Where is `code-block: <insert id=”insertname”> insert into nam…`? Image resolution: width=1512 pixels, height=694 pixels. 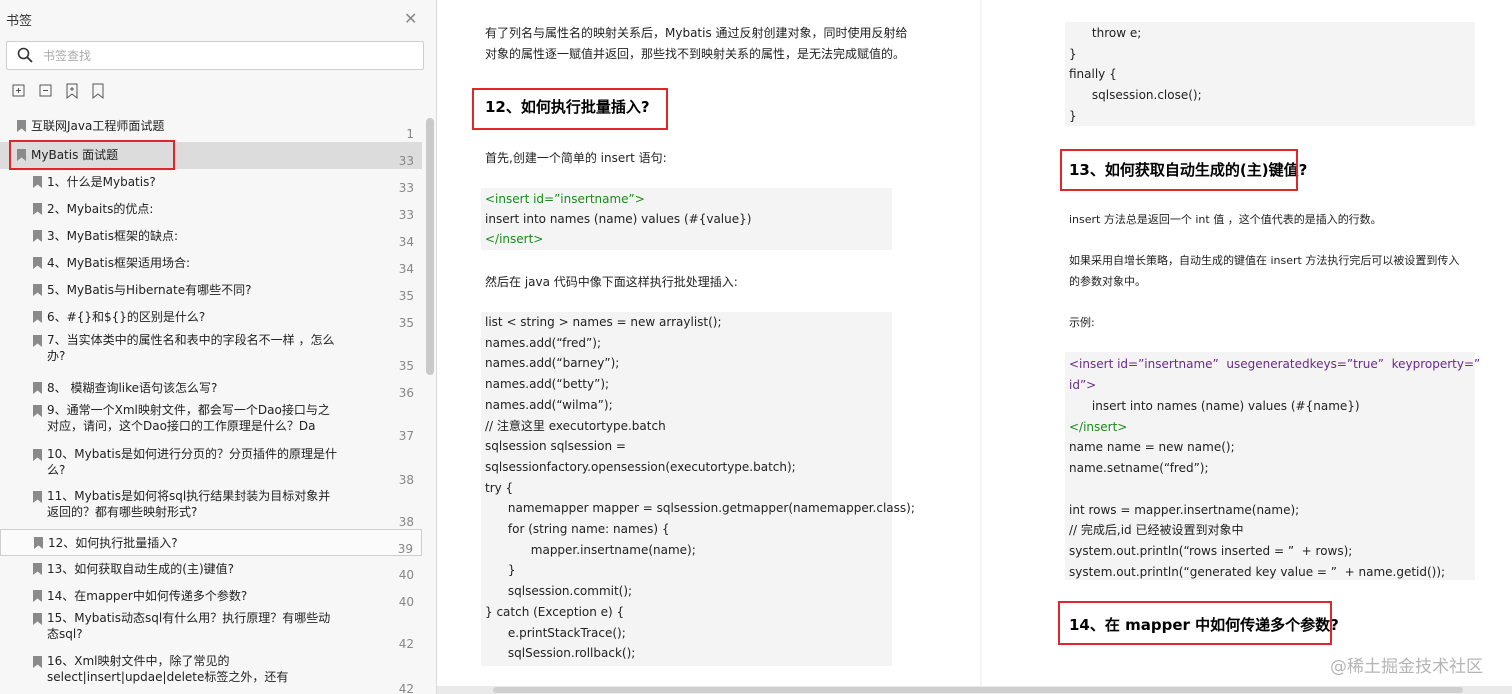
code-block: <insert id=”insertname”> insert into nam… is located at coordinates (686, 219).